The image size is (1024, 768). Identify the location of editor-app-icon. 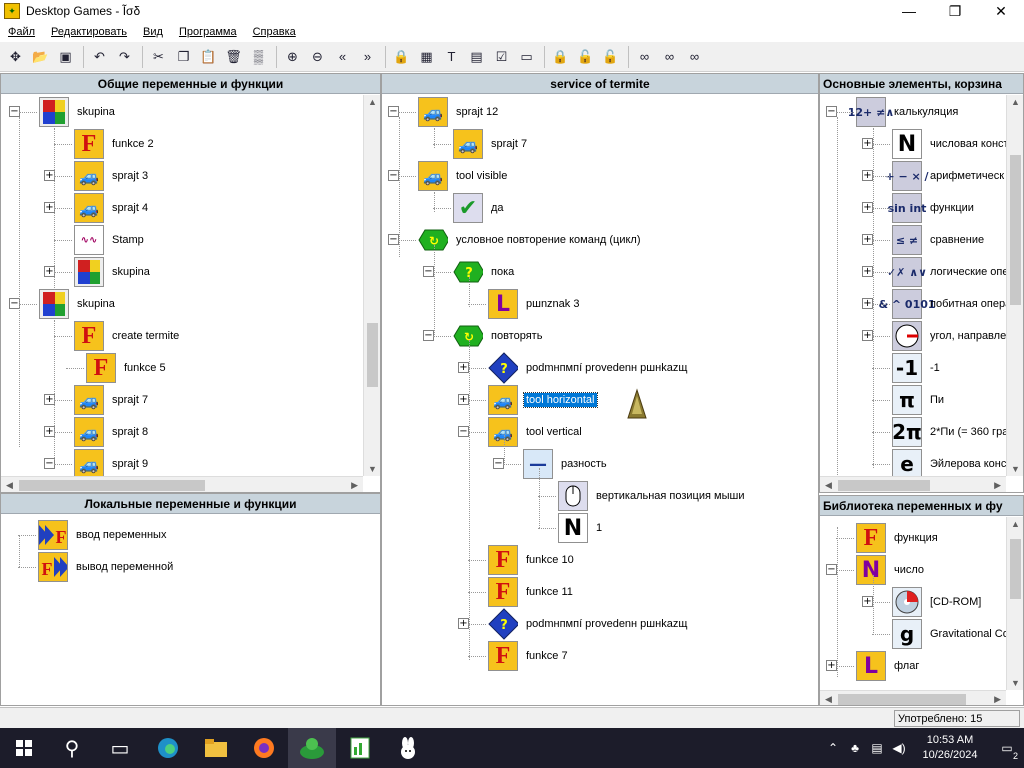
(360, 748).